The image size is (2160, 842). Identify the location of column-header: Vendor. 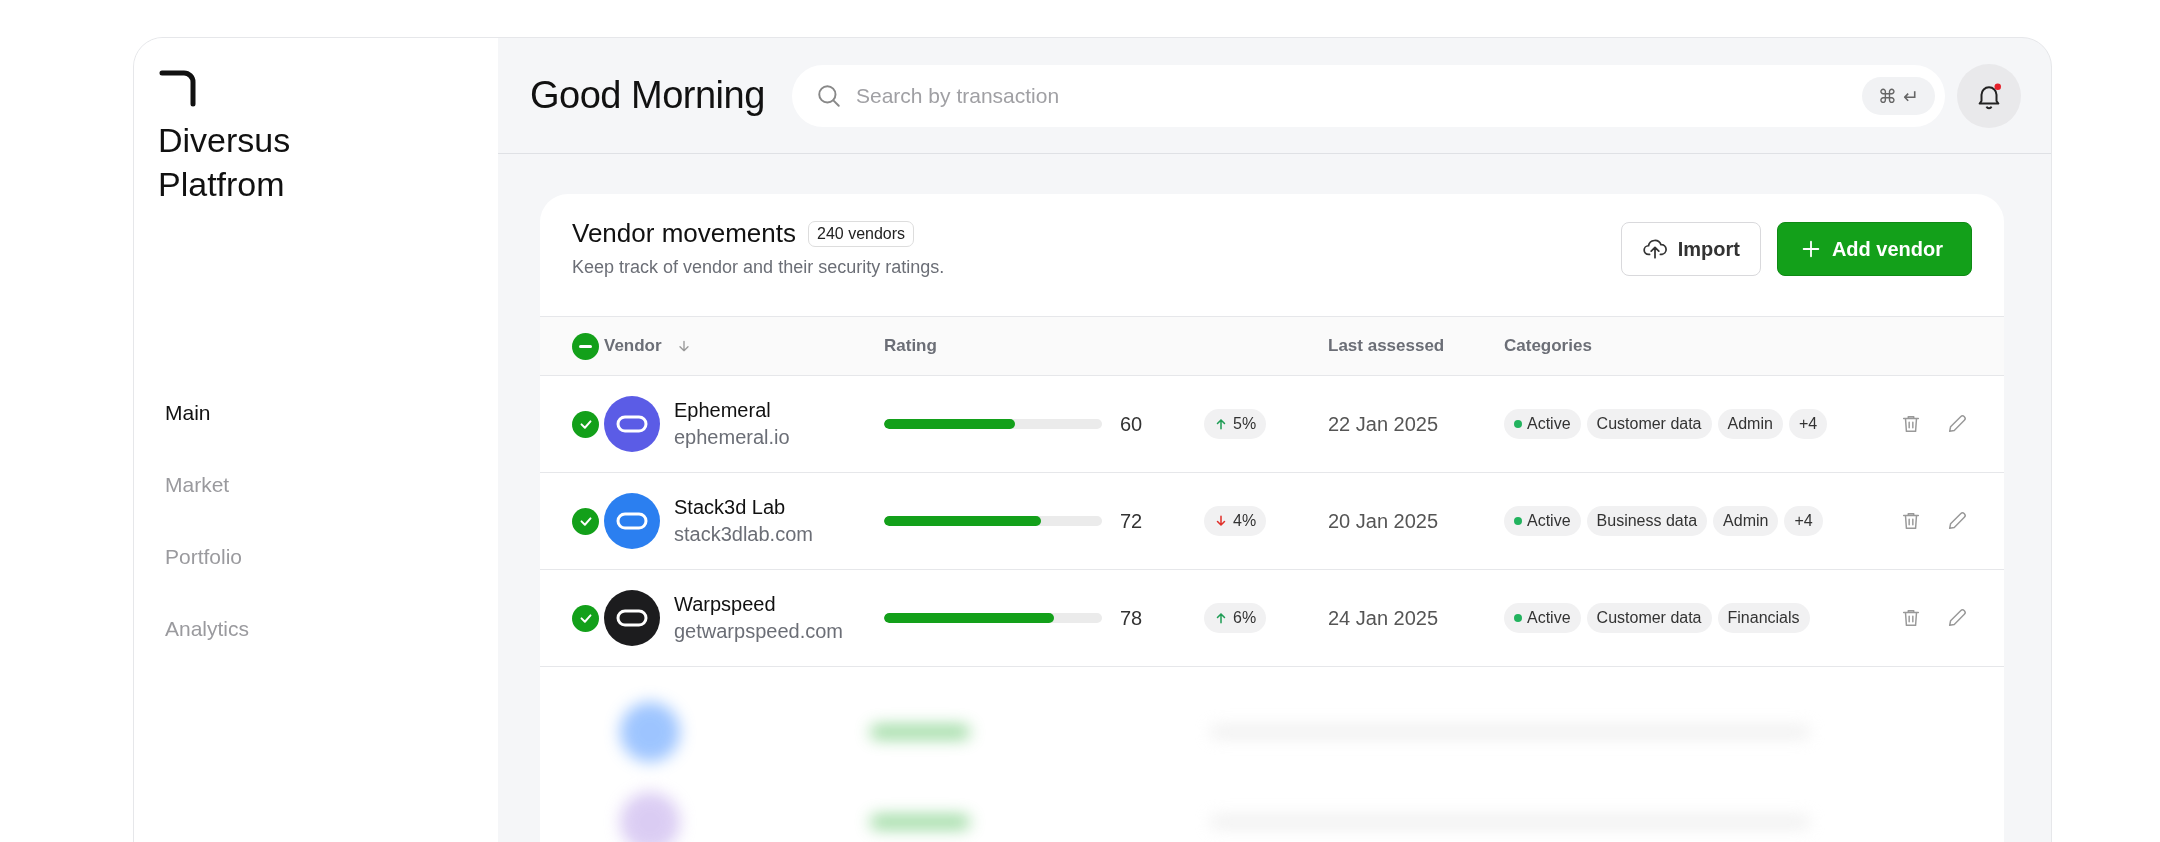
(633, 346).